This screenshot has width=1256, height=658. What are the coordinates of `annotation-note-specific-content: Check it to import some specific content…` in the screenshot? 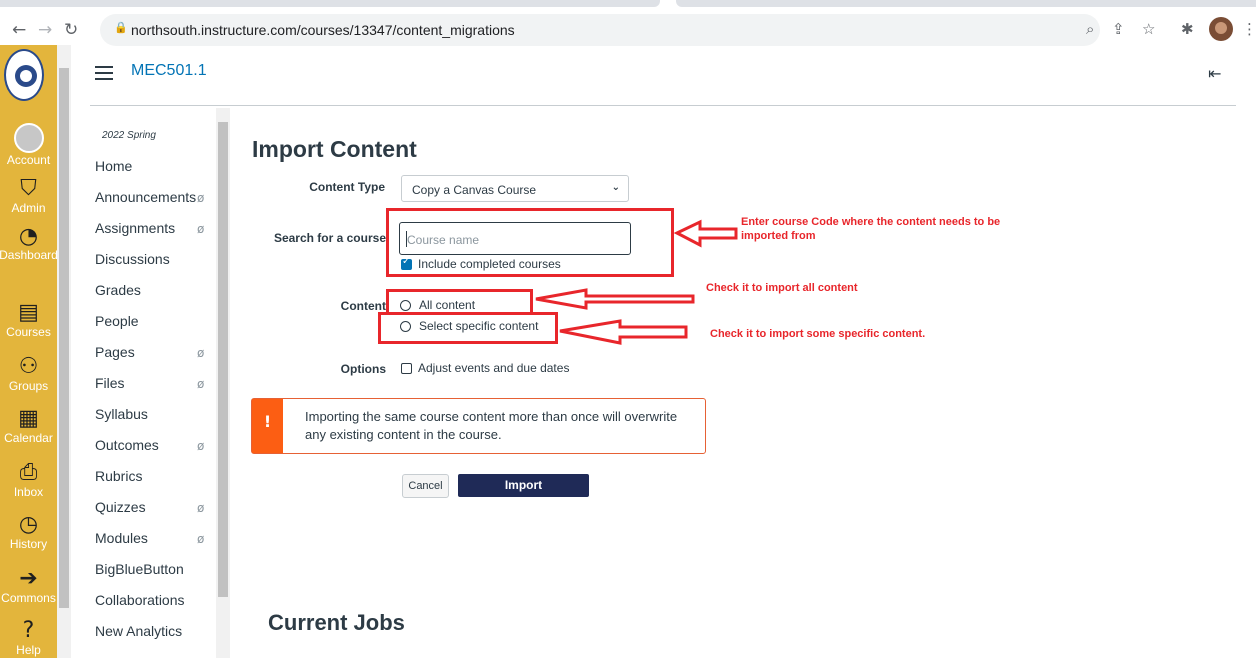 It's located at (818, 334).